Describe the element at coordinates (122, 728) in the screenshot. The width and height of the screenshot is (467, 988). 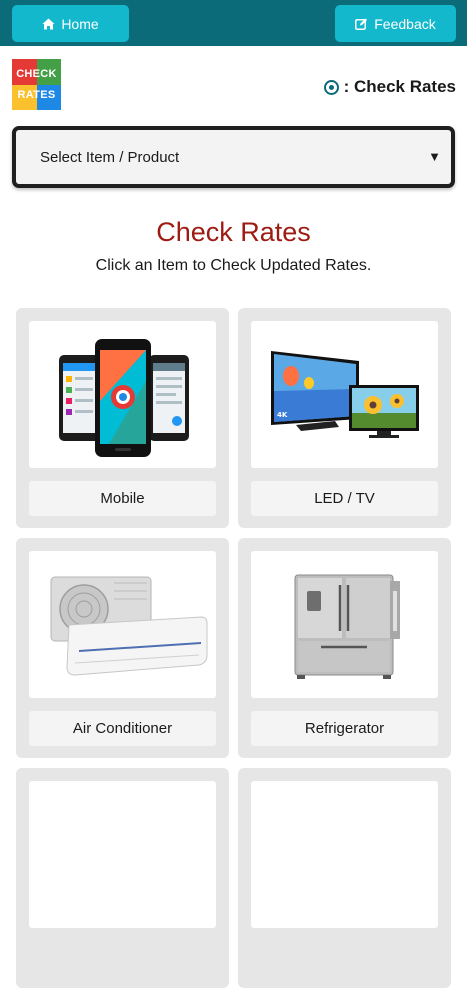
I see `category-label: Air Conditioner` at that location.